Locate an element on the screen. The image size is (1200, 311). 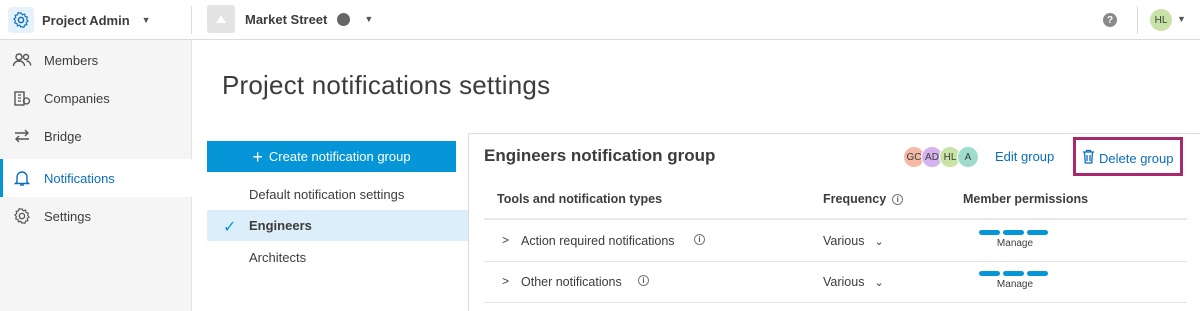
top-bar: Project Admin ▼ Market Street ▼ ? HL ▼ is located at coordinates (600, 20).